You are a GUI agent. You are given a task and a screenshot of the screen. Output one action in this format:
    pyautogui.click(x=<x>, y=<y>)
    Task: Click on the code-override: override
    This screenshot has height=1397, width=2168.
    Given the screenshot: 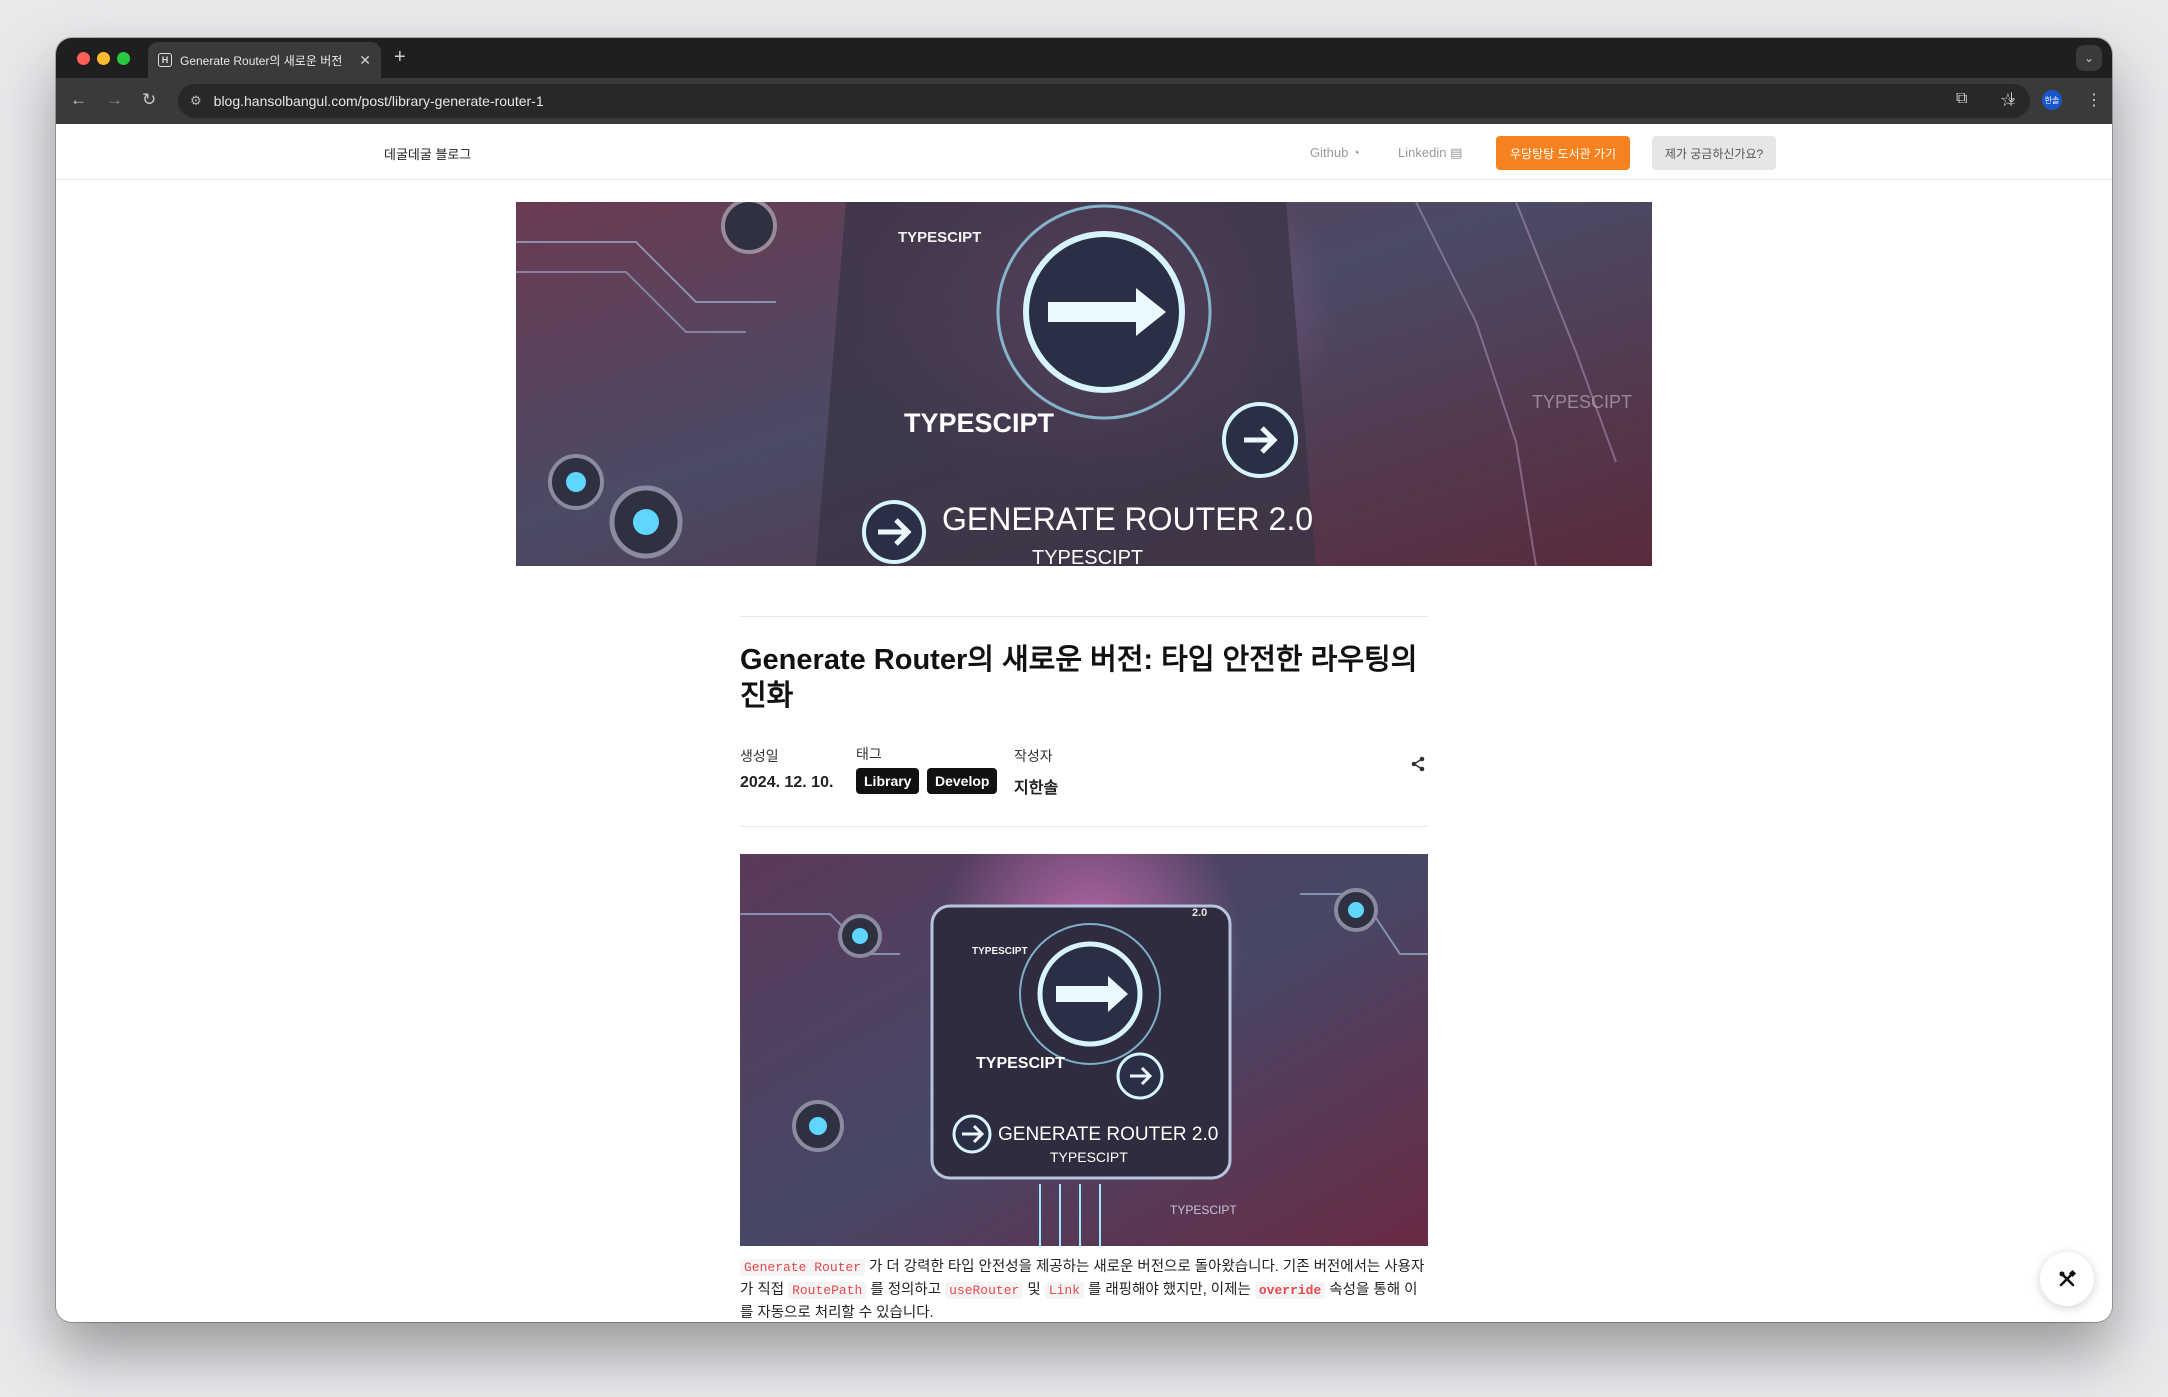 What is the action you would take?
    pyautogui.click(x=1290, y=1290)
    